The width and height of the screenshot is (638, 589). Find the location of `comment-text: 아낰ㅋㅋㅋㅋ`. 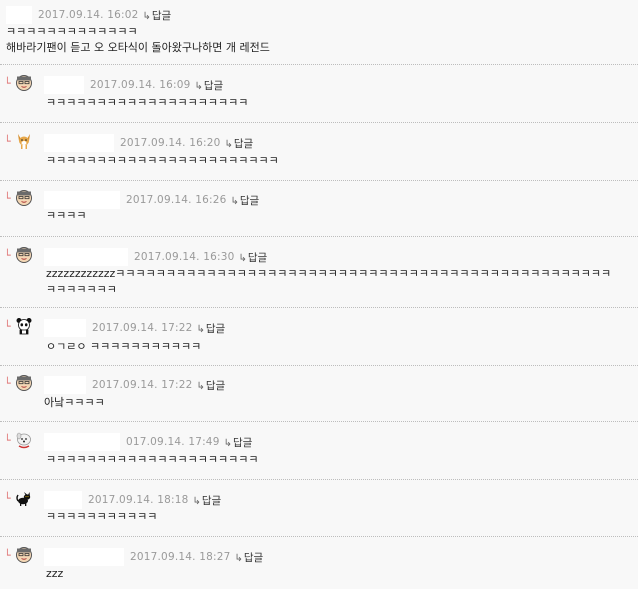

comment-text: 아낰ㅋㅋㅋㅋ is located at coordinates (74, 402).